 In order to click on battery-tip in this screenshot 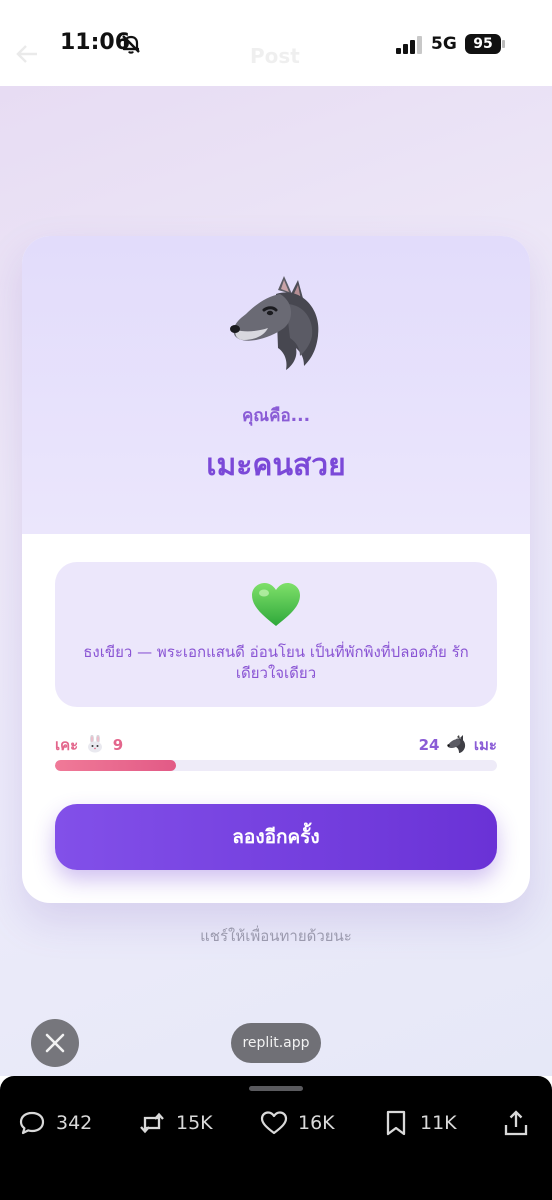, I will do `click(503, 44)`.